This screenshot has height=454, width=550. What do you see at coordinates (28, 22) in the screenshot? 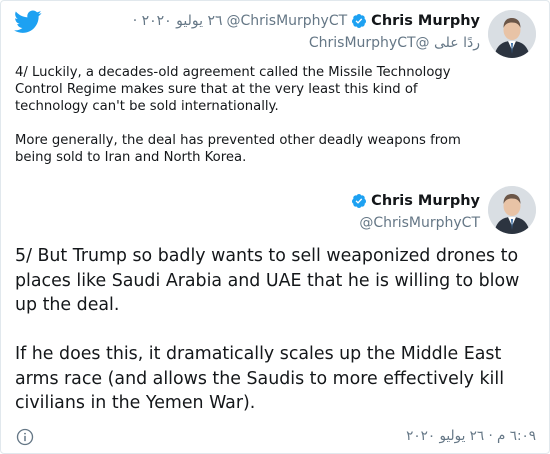
I see `twitter-bird-icon` at bounding box center [28, 22].